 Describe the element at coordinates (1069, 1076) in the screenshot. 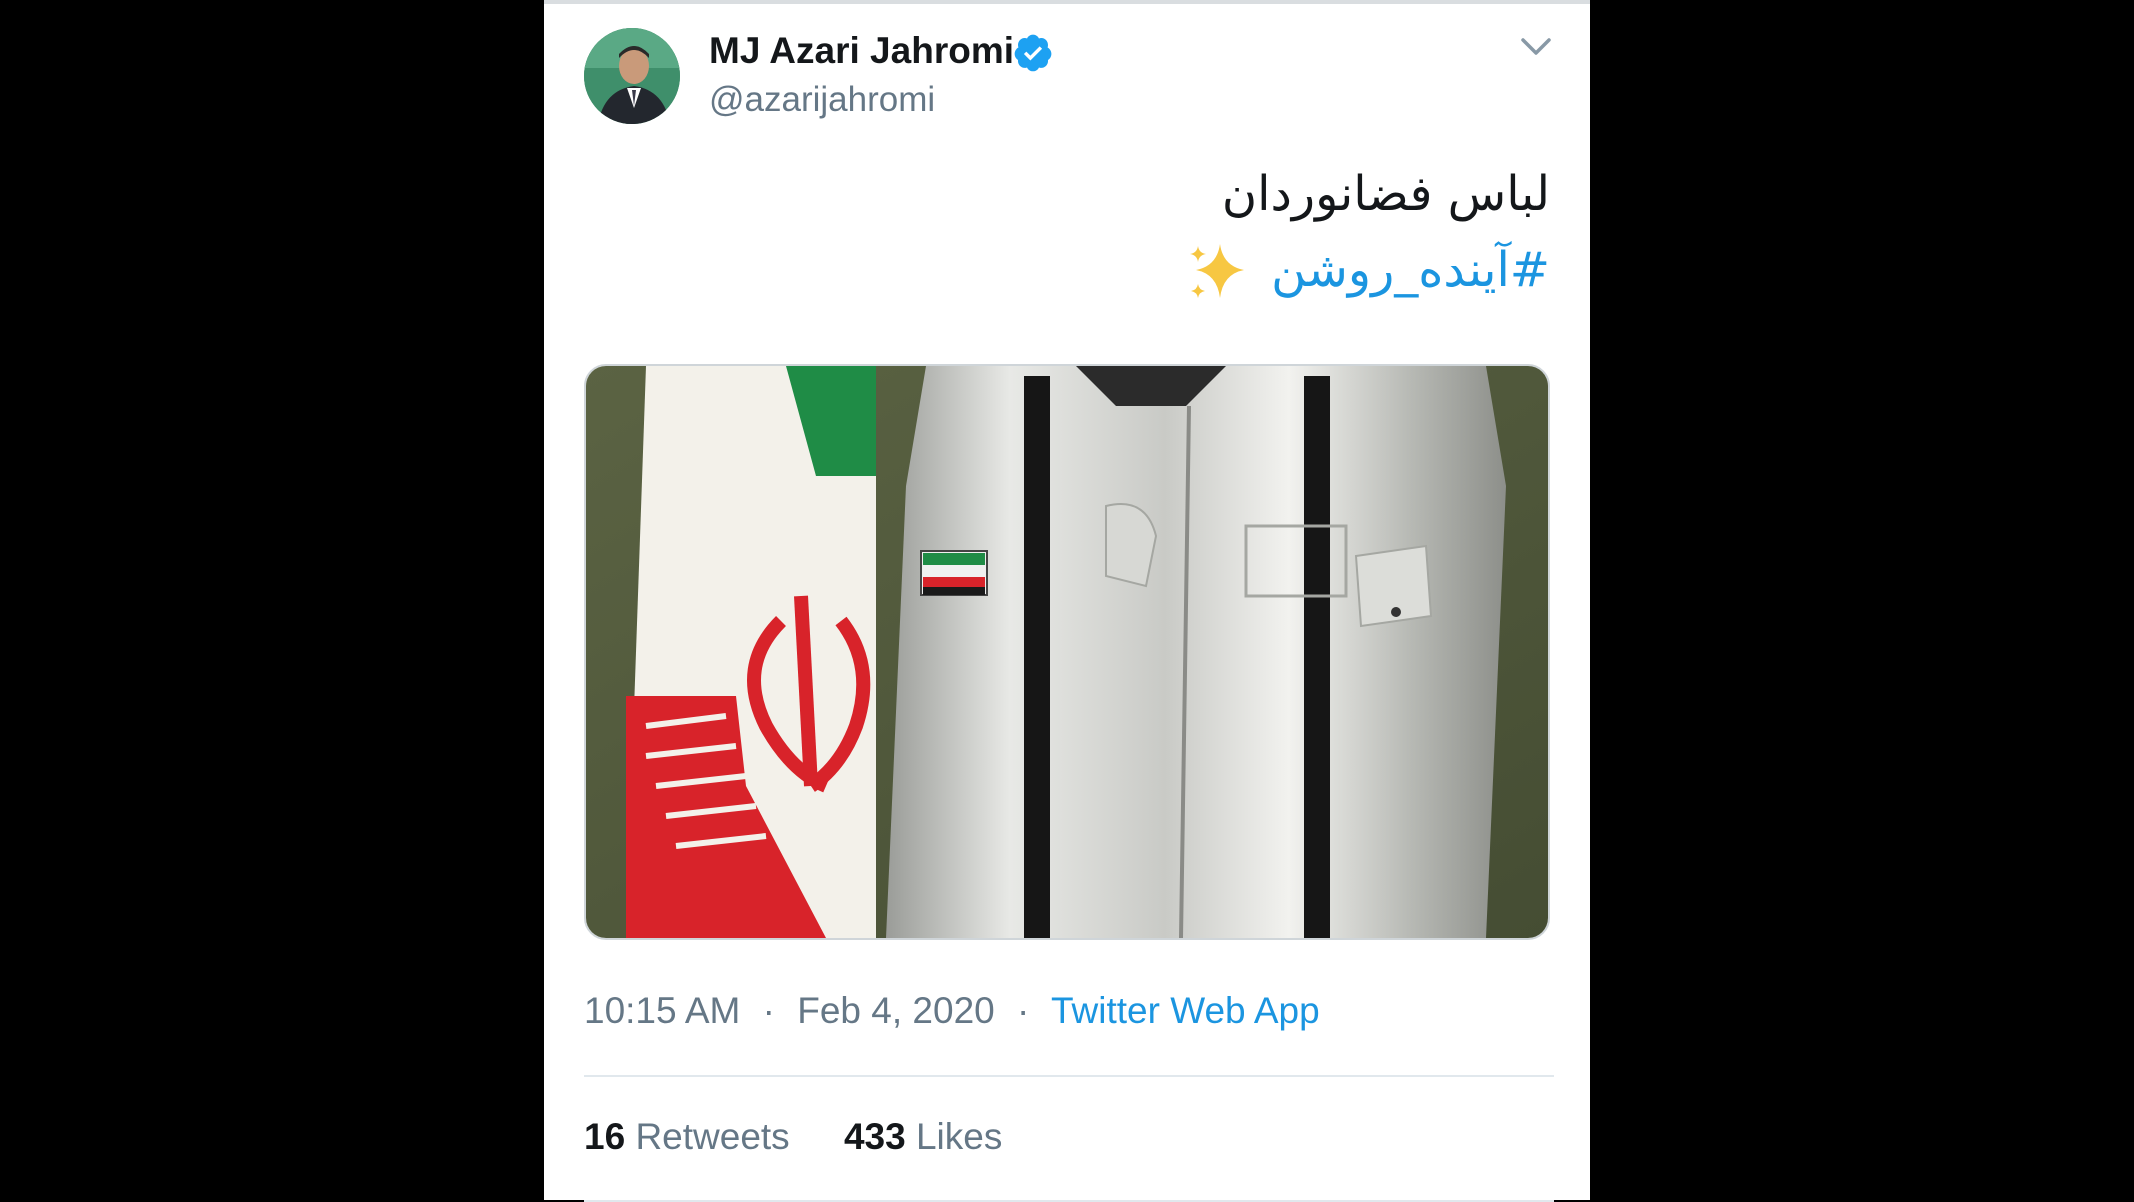

I see `divider` at that location.